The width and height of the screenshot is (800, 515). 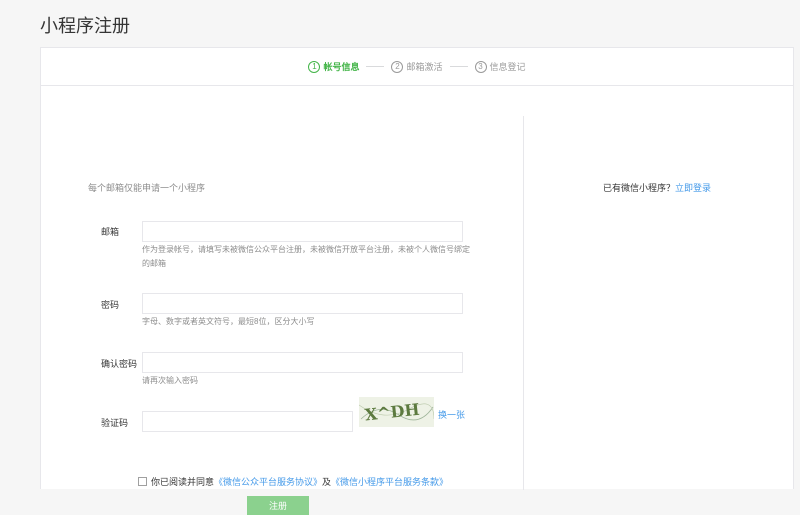 What do you see at coordinates (451, 414) in the screenshot?
I see `refresh-captcha-link: 换一张` at bounding box center [451, 414].